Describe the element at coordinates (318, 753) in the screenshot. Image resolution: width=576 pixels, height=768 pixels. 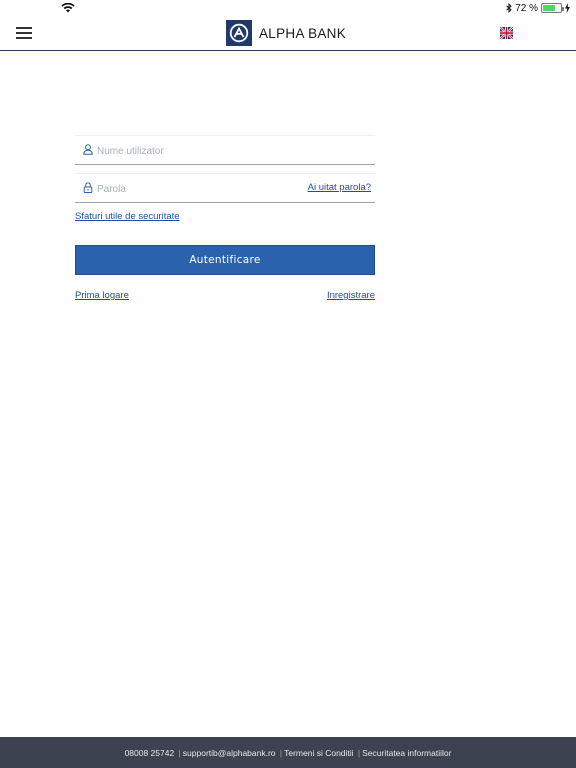
I see `footer-terms-link: Termeni si Conditii` at that location.